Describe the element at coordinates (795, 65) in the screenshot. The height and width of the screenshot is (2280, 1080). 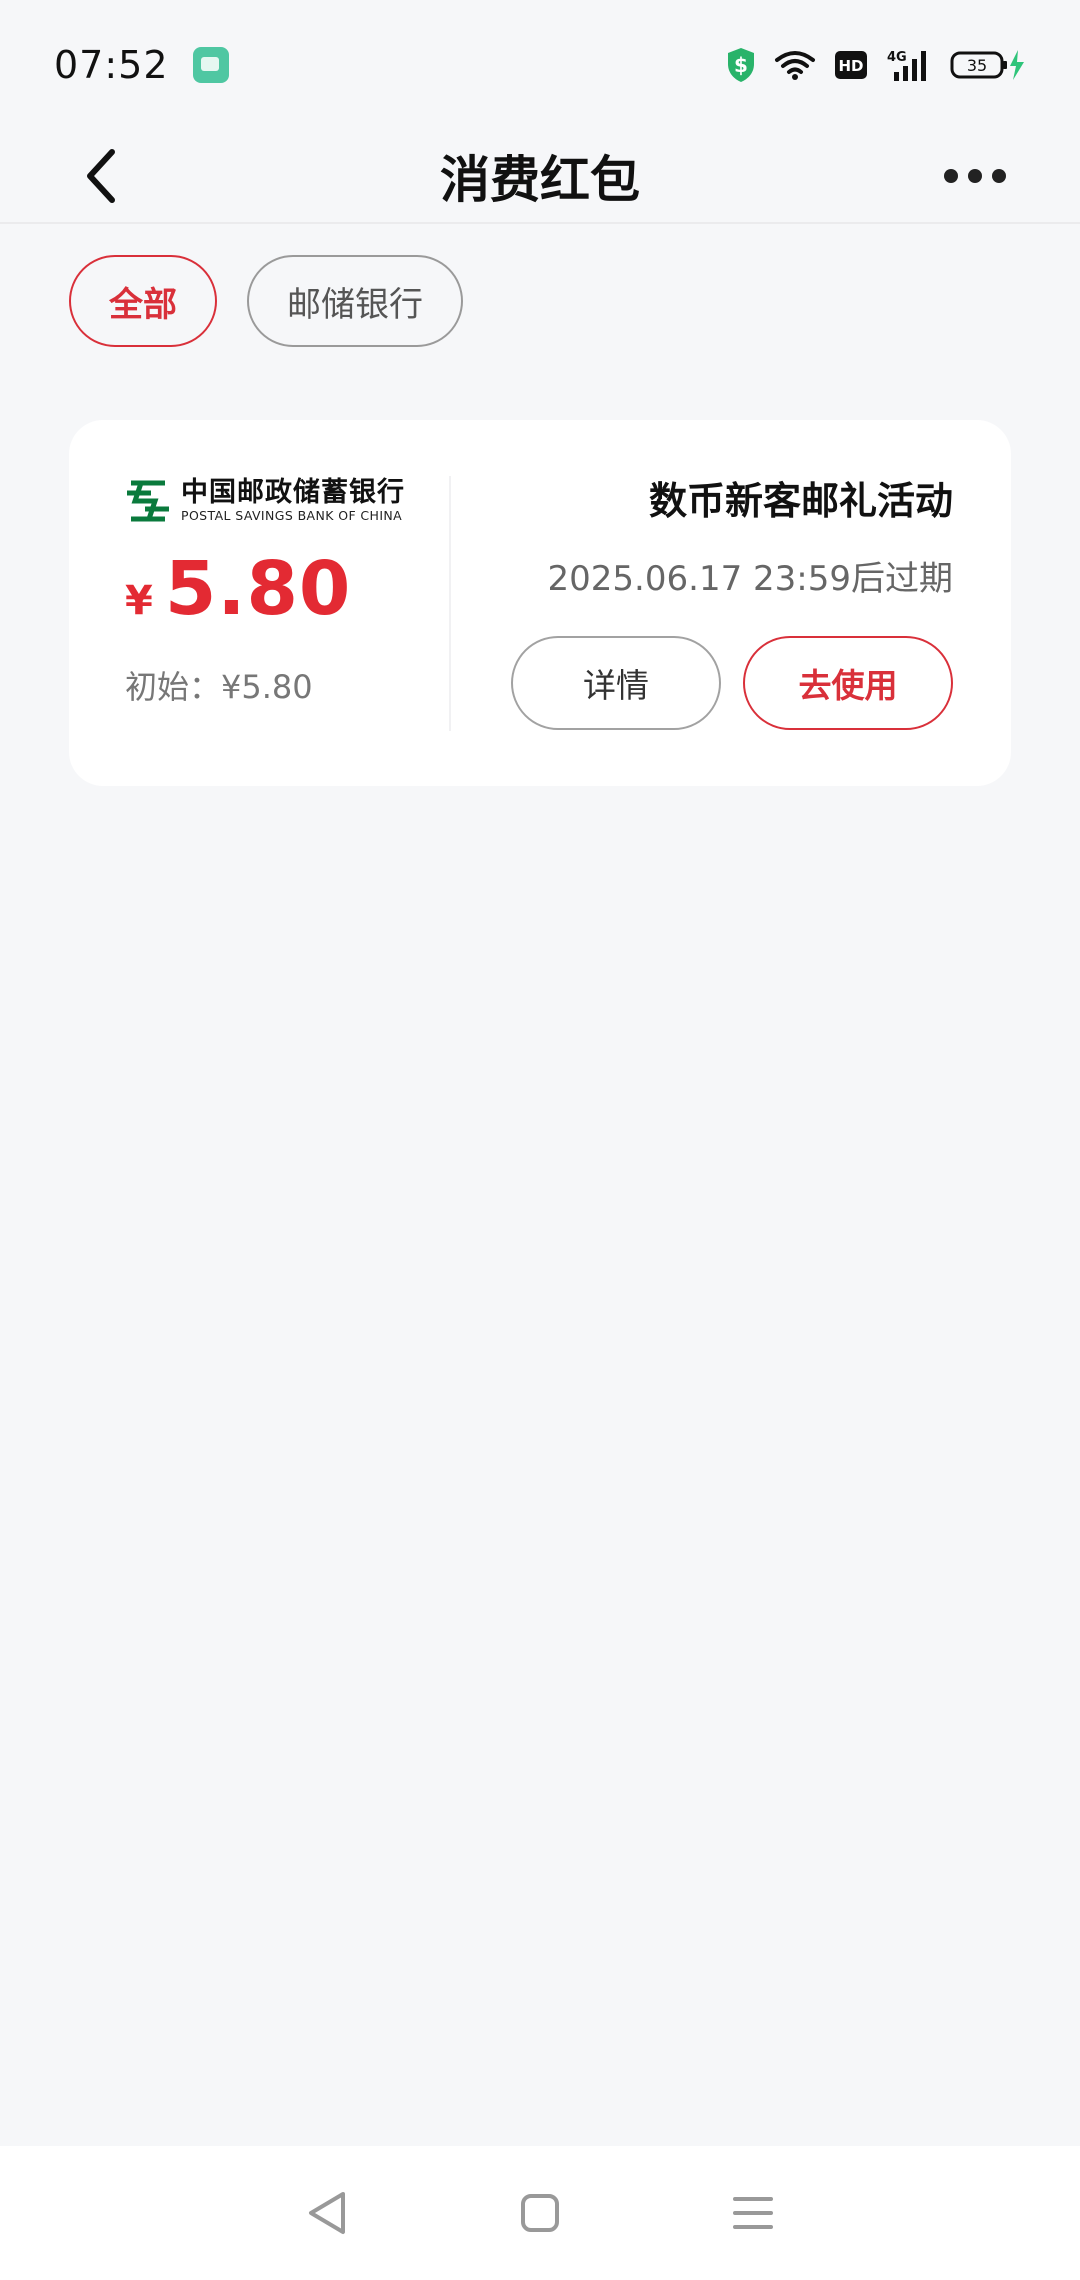
I see `wifi-icon` at that location.